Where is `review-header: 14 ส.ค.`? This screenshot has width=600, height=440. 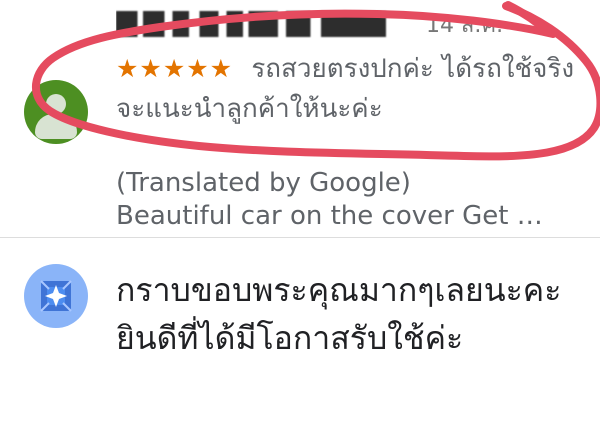 review-header: 14 ส.ค. is located at coordinates (336, 23).